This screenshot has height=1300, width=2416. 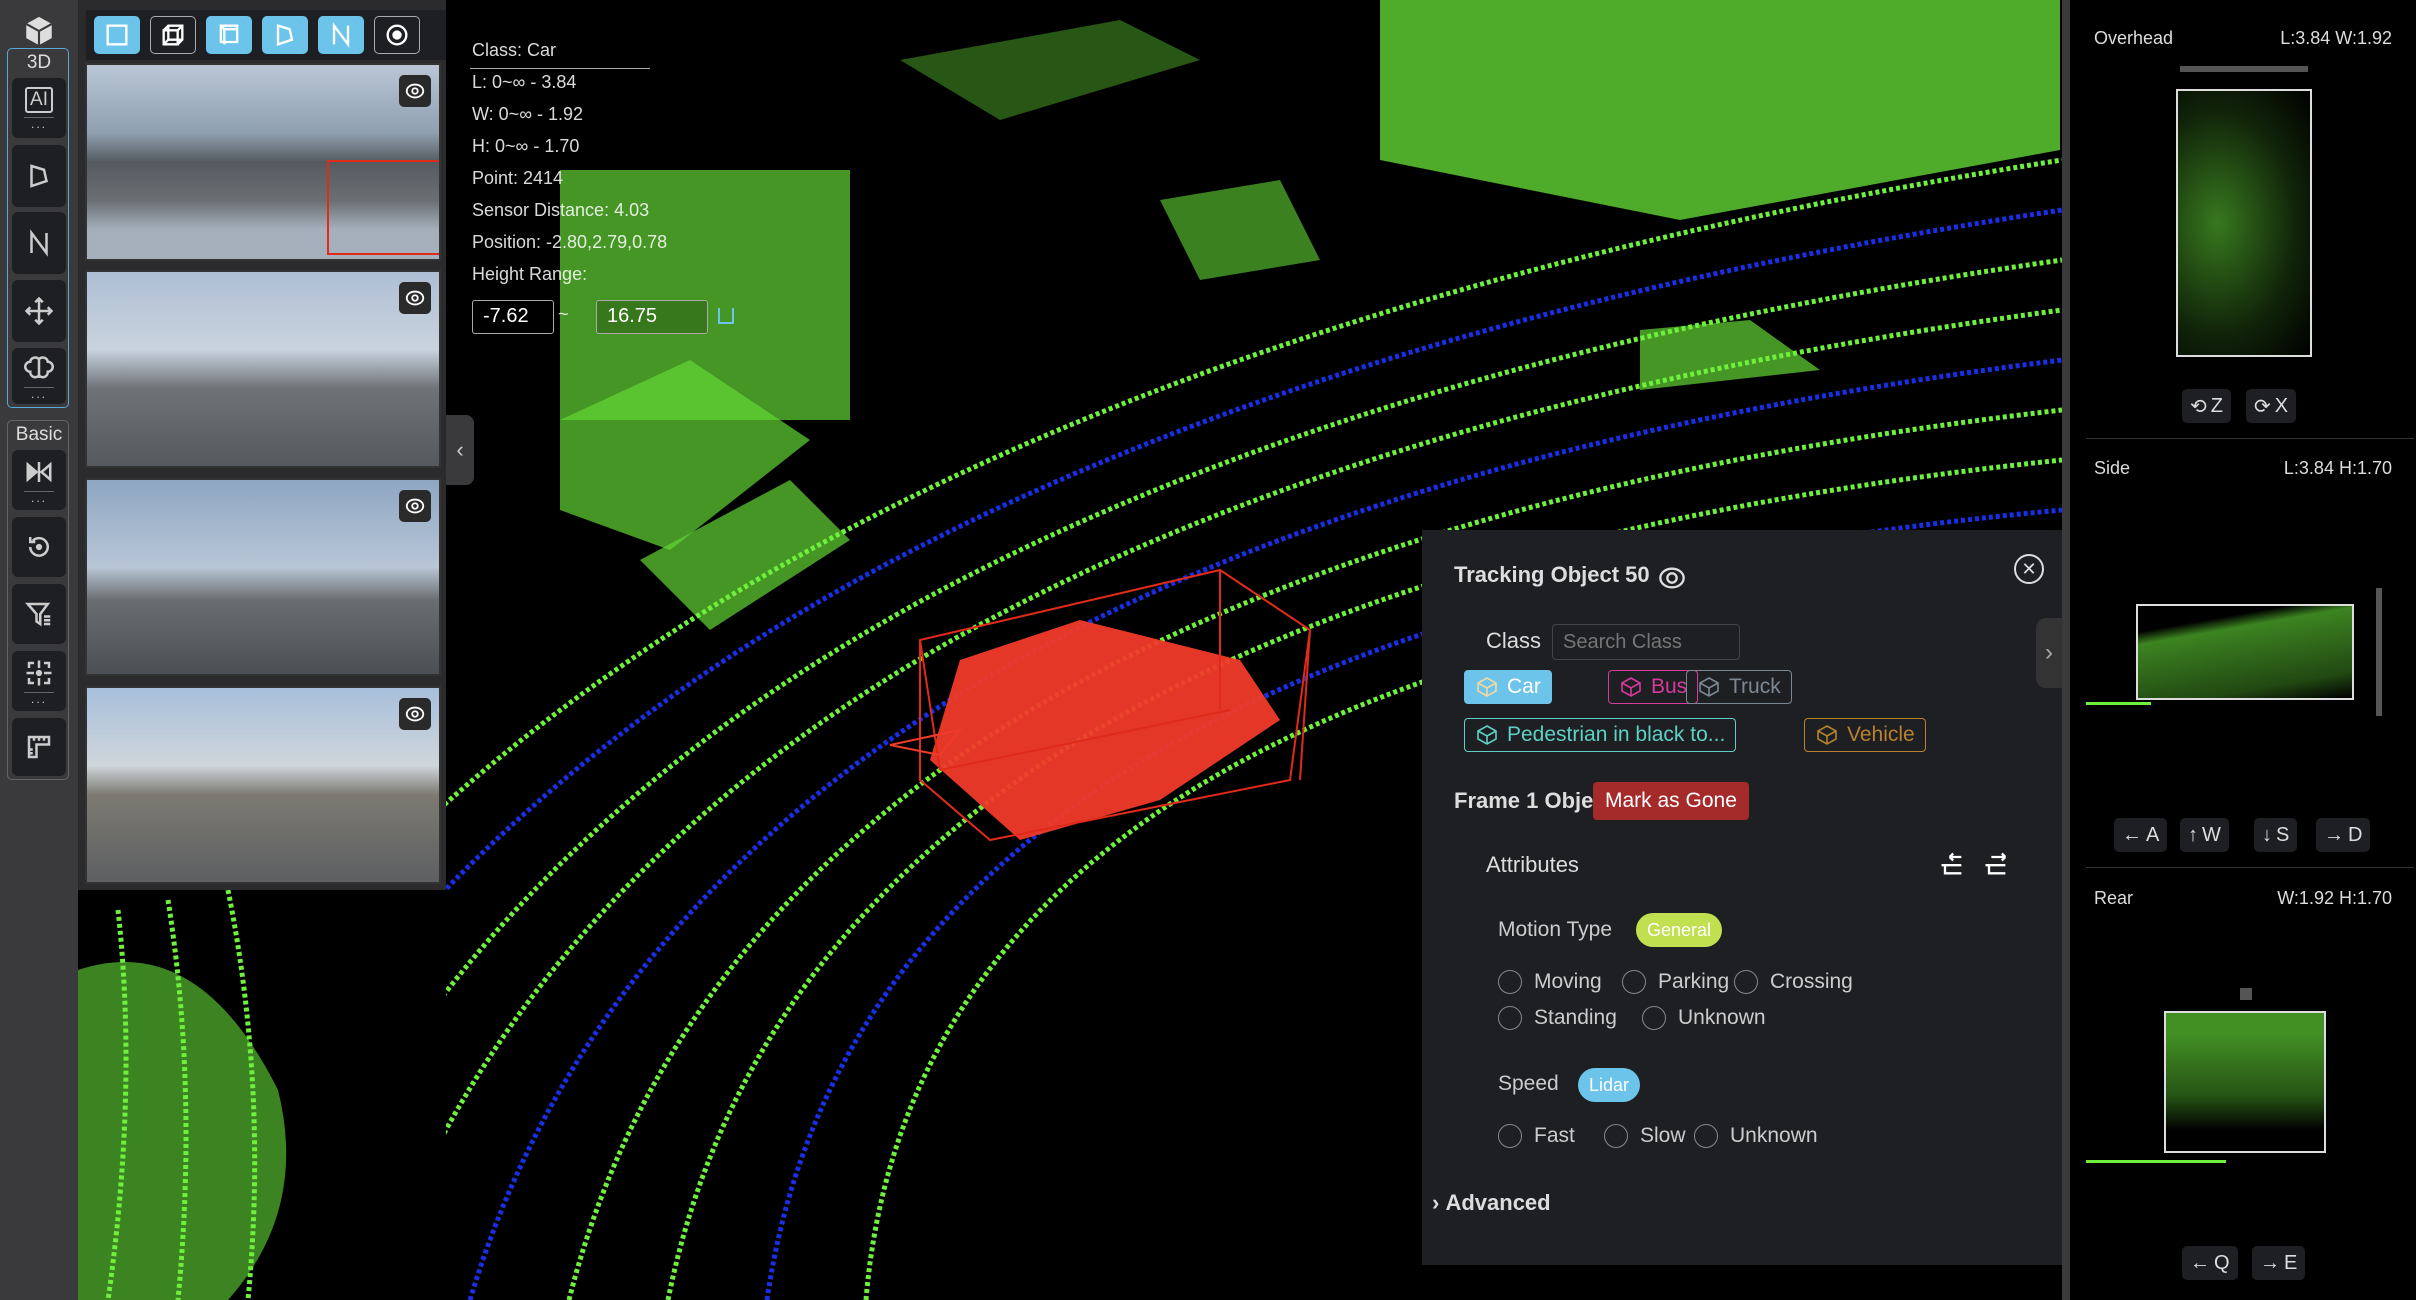 I want to click on info-sensor-distance: Sensor Distance: 4.03, so click(x=561, y=210).